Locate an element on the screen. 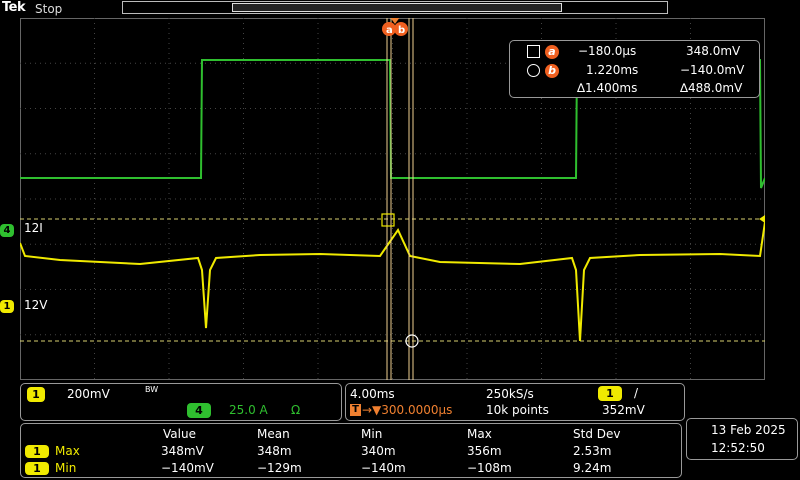 The width and height of the screenshot is (800, 480). cursor-b-time: 1.220ms is located at coordinates (612, 70).